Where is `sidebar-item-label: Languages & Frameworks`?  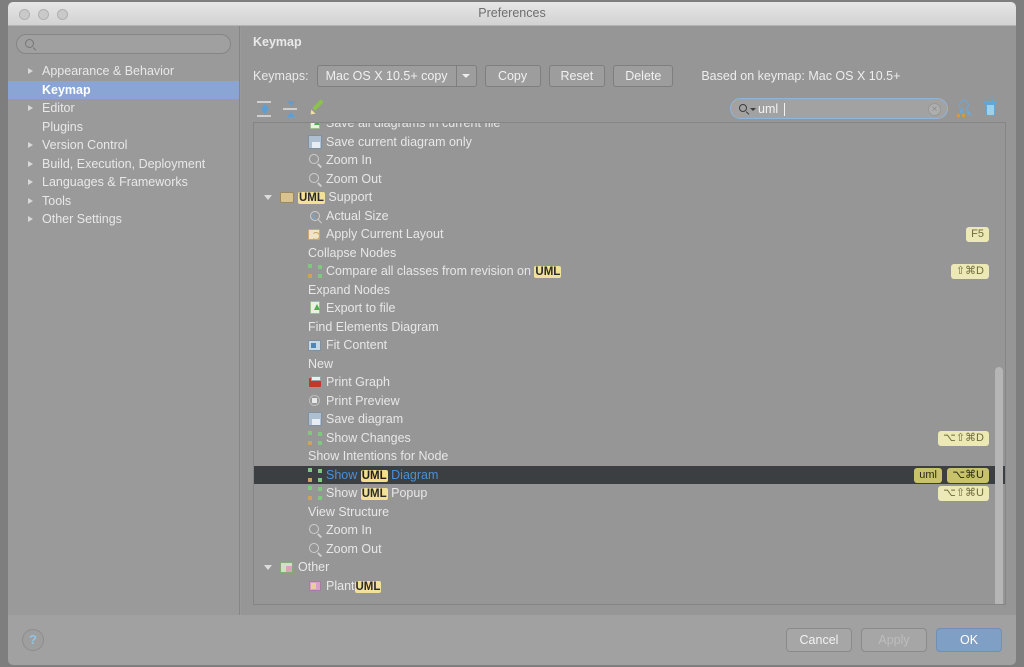 sidebar-item-label: Languages & Frameworks is located at coordinates (115, 182).